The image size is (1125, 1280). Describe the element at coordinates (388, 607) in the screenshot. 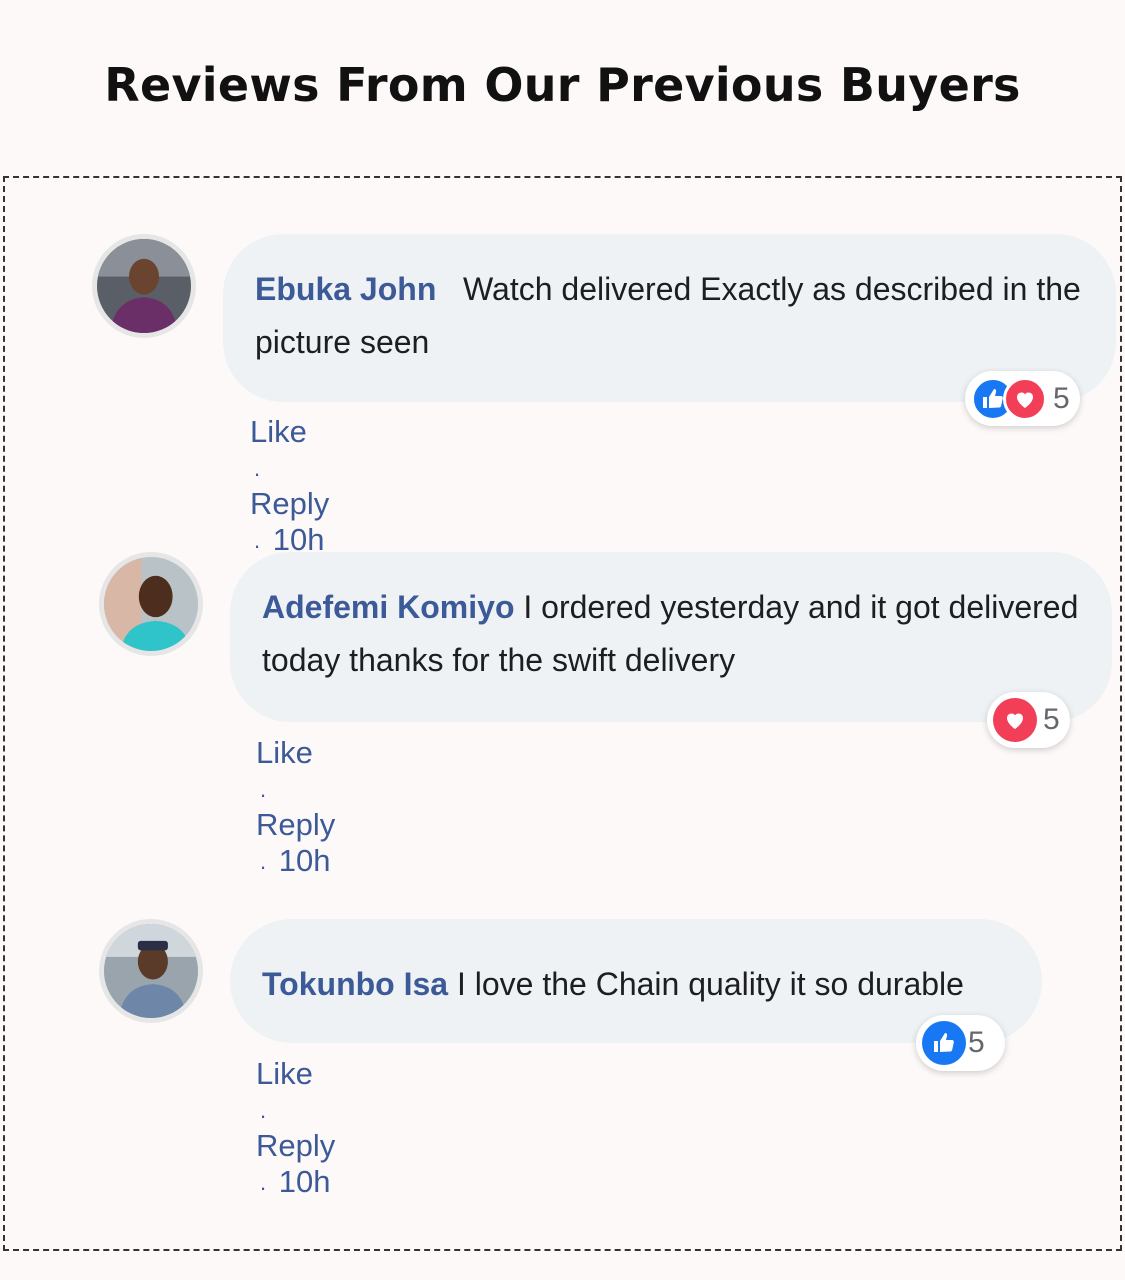

I see `commenter-name: Adefemi Komiyo` at that location.